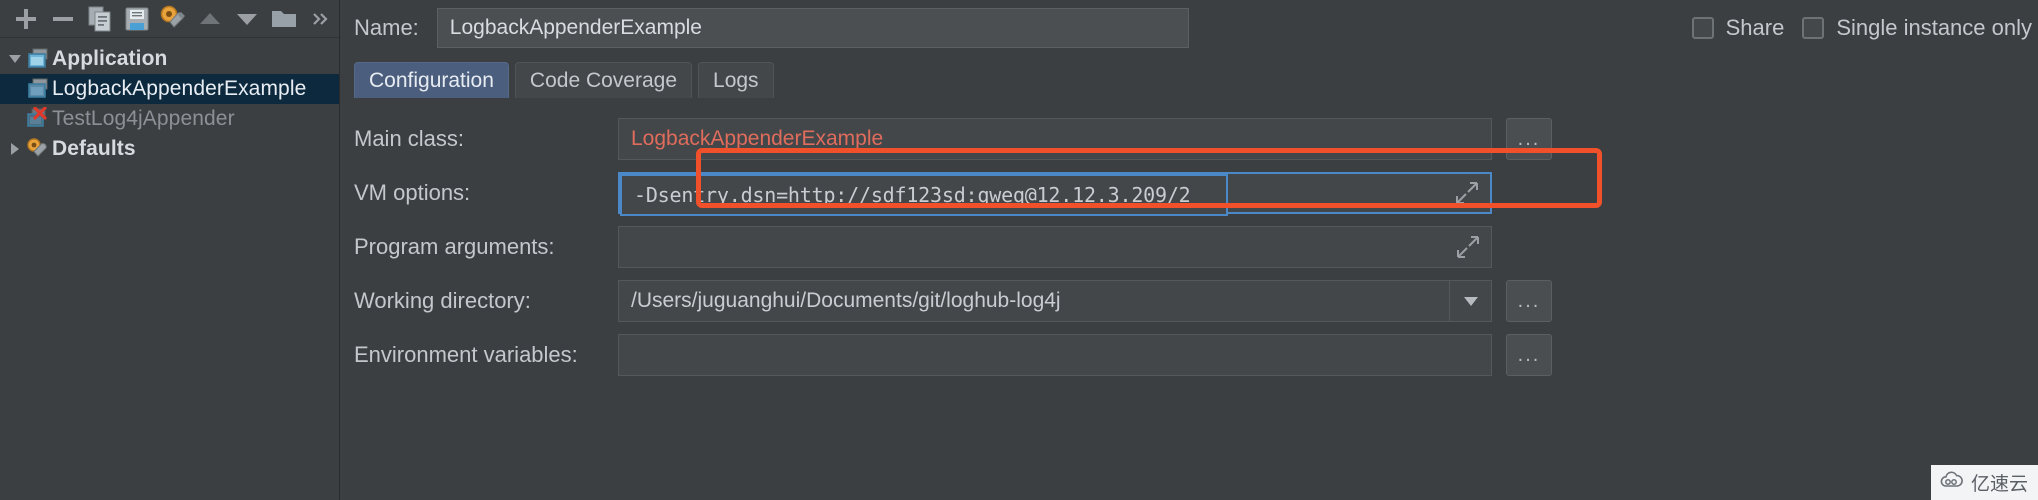 The width and height of the screenshot is (2038, 500). Describe the element at coordinates (1702, 28) in the screenshot. I see `share-checkbox` at that location.